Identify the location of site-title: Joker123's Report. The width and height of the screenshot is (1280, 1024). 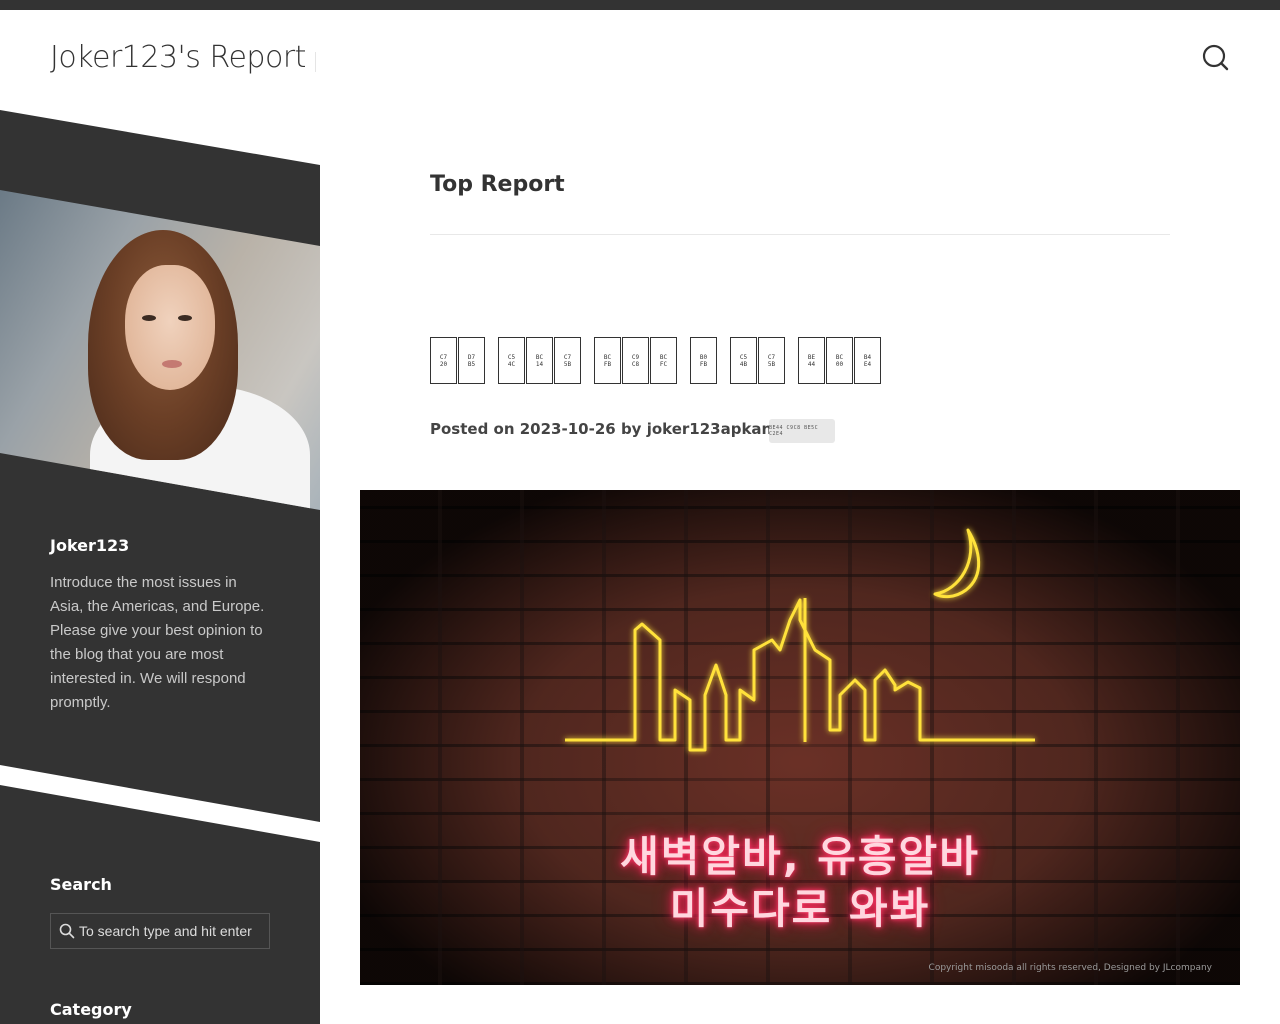
(178, 57).